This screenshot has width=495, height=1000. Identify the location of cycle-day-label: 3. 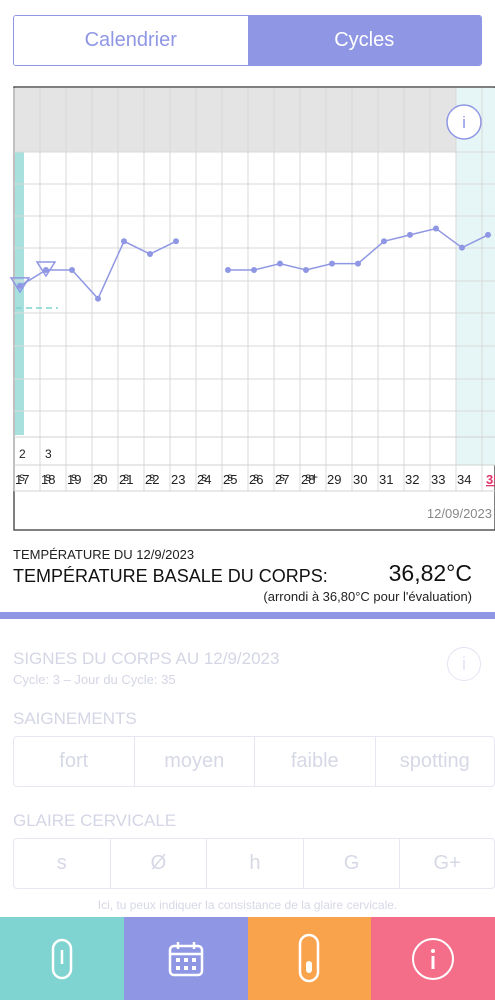
(48, 454).